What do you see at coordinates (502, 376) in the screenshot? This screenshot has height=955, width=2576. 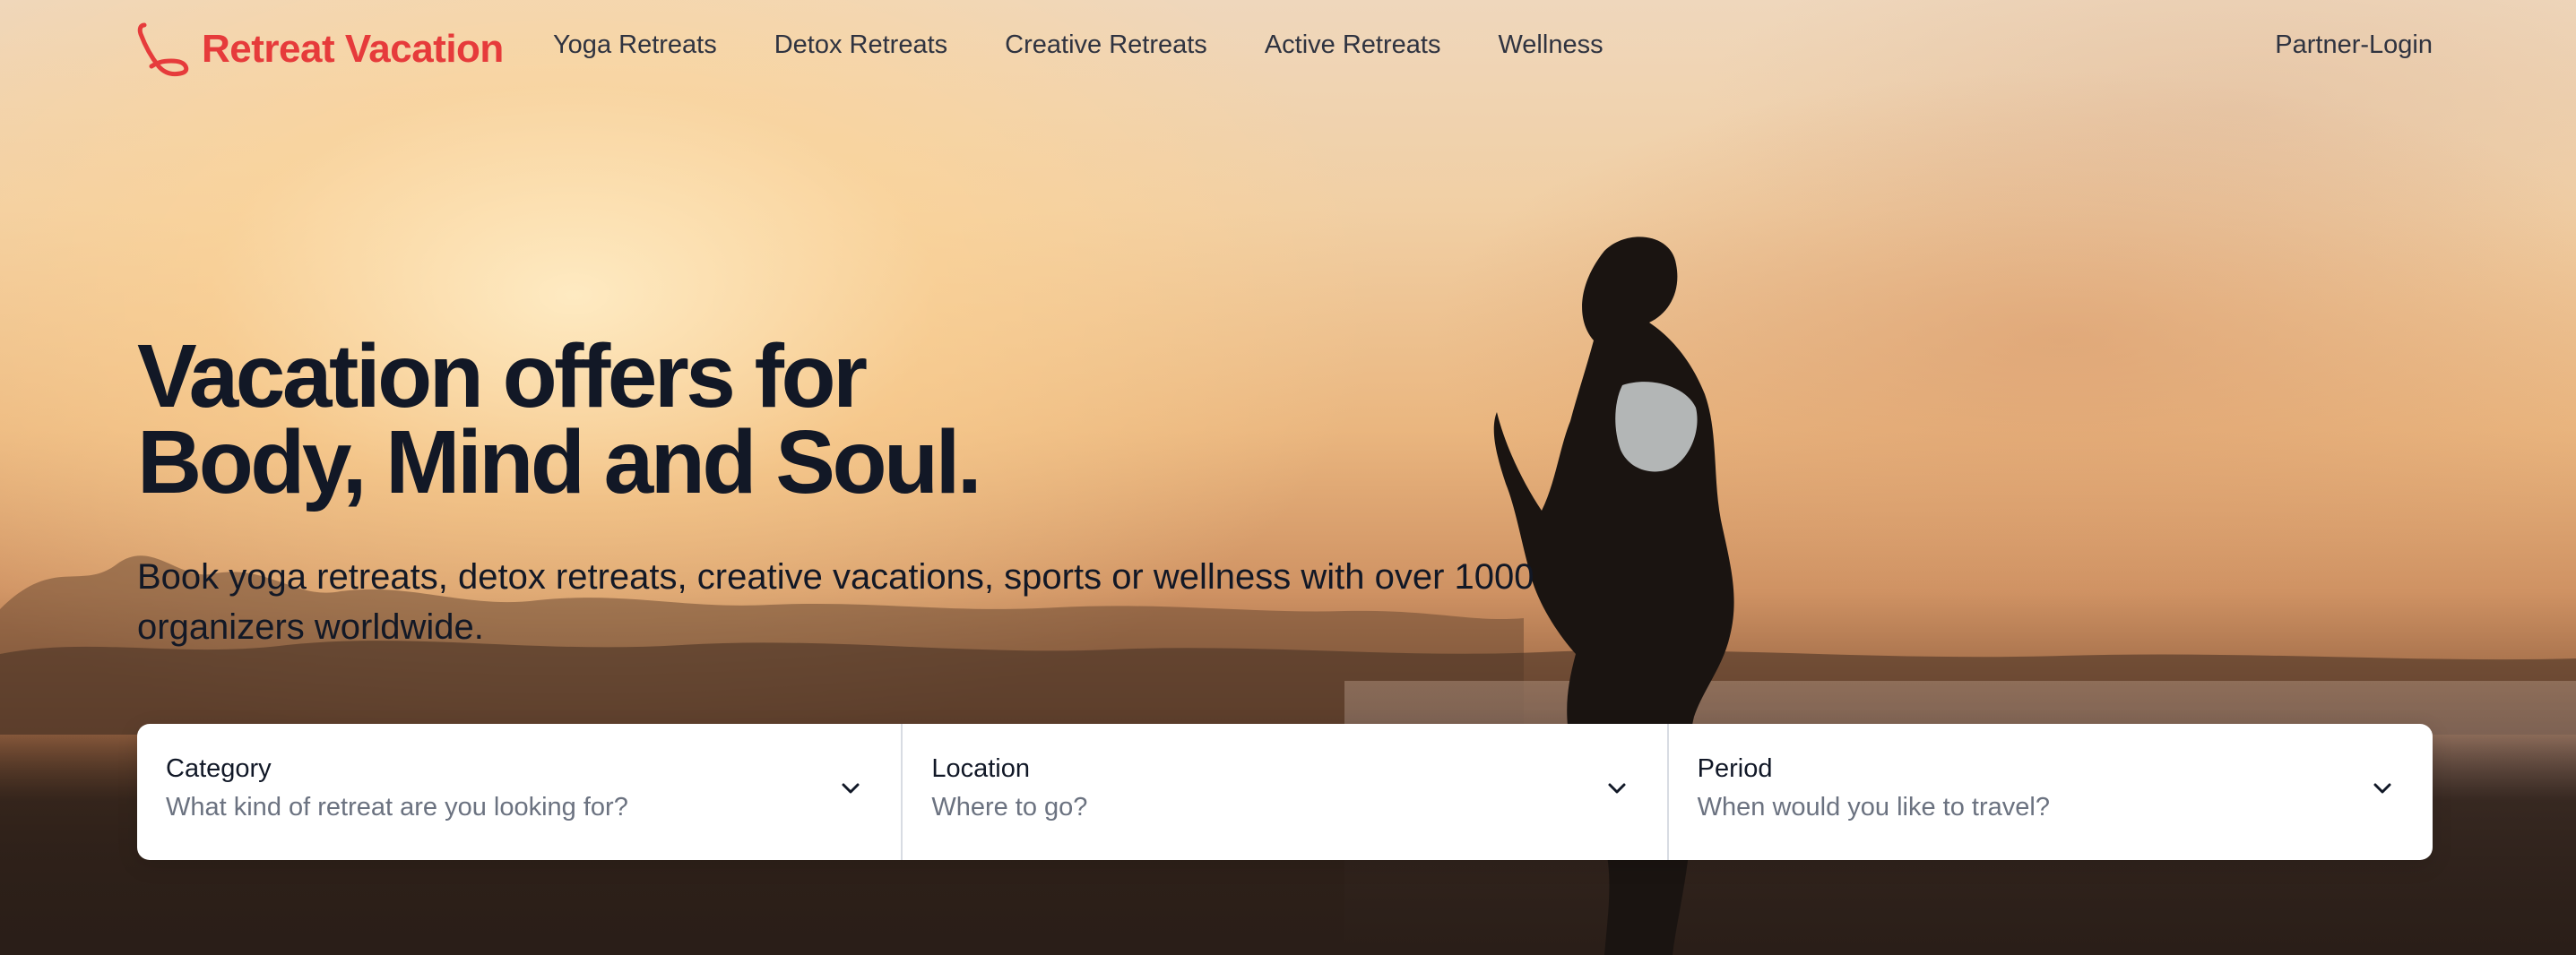 I see `headline-line-1: Vacation offers for` at bounding box center [502, 376].